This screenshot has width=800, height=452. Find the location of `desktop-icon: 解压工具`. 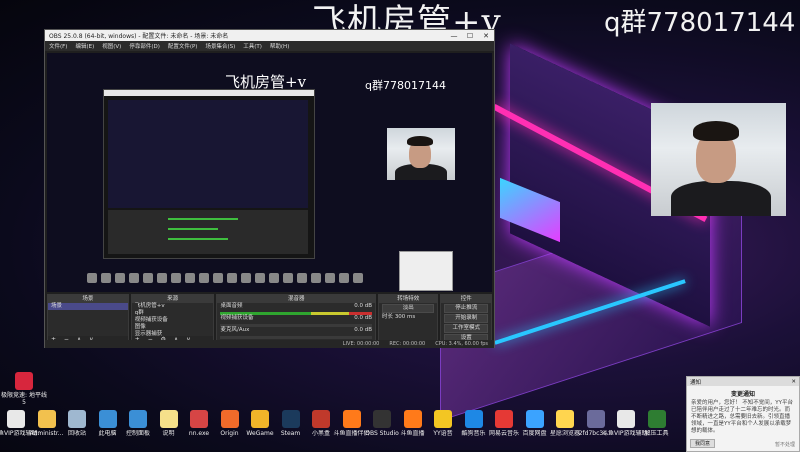

desktop-icon: 解压工具 is located at coordinates (657, 423).